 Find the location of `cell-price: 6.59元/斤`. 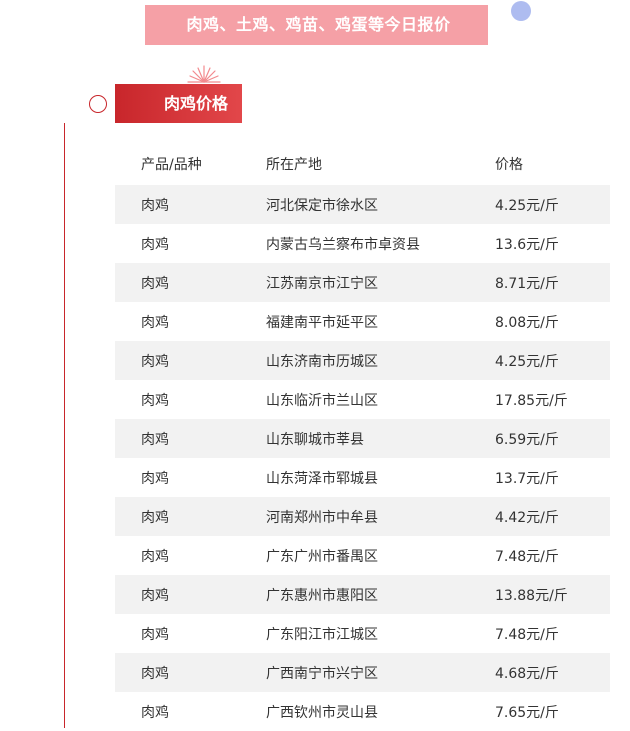

cell-price: 6.59元/斤 is located at coordinates (527, 439).